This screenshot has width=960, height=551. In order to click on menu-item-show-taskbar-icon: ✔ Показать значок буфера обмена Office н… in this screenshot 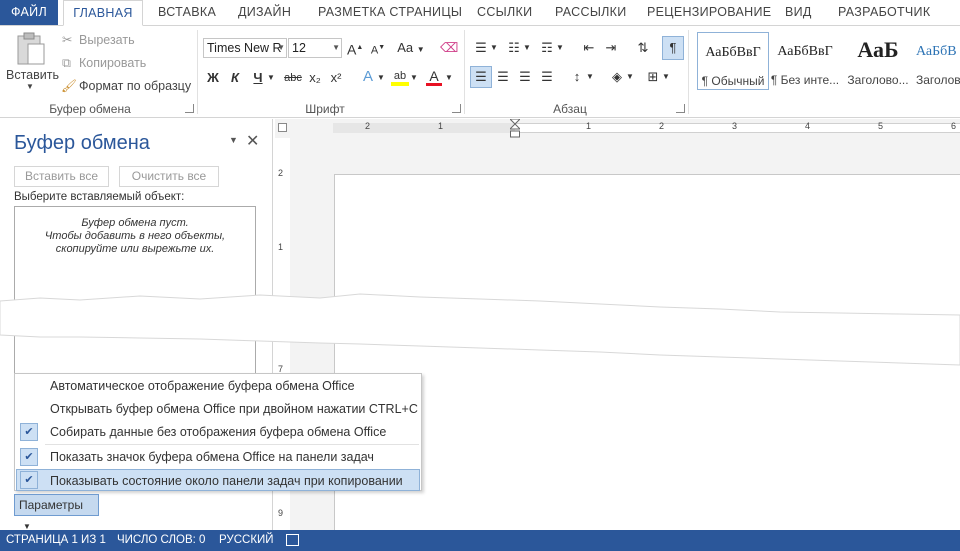, I will do `click(218, 457)`.